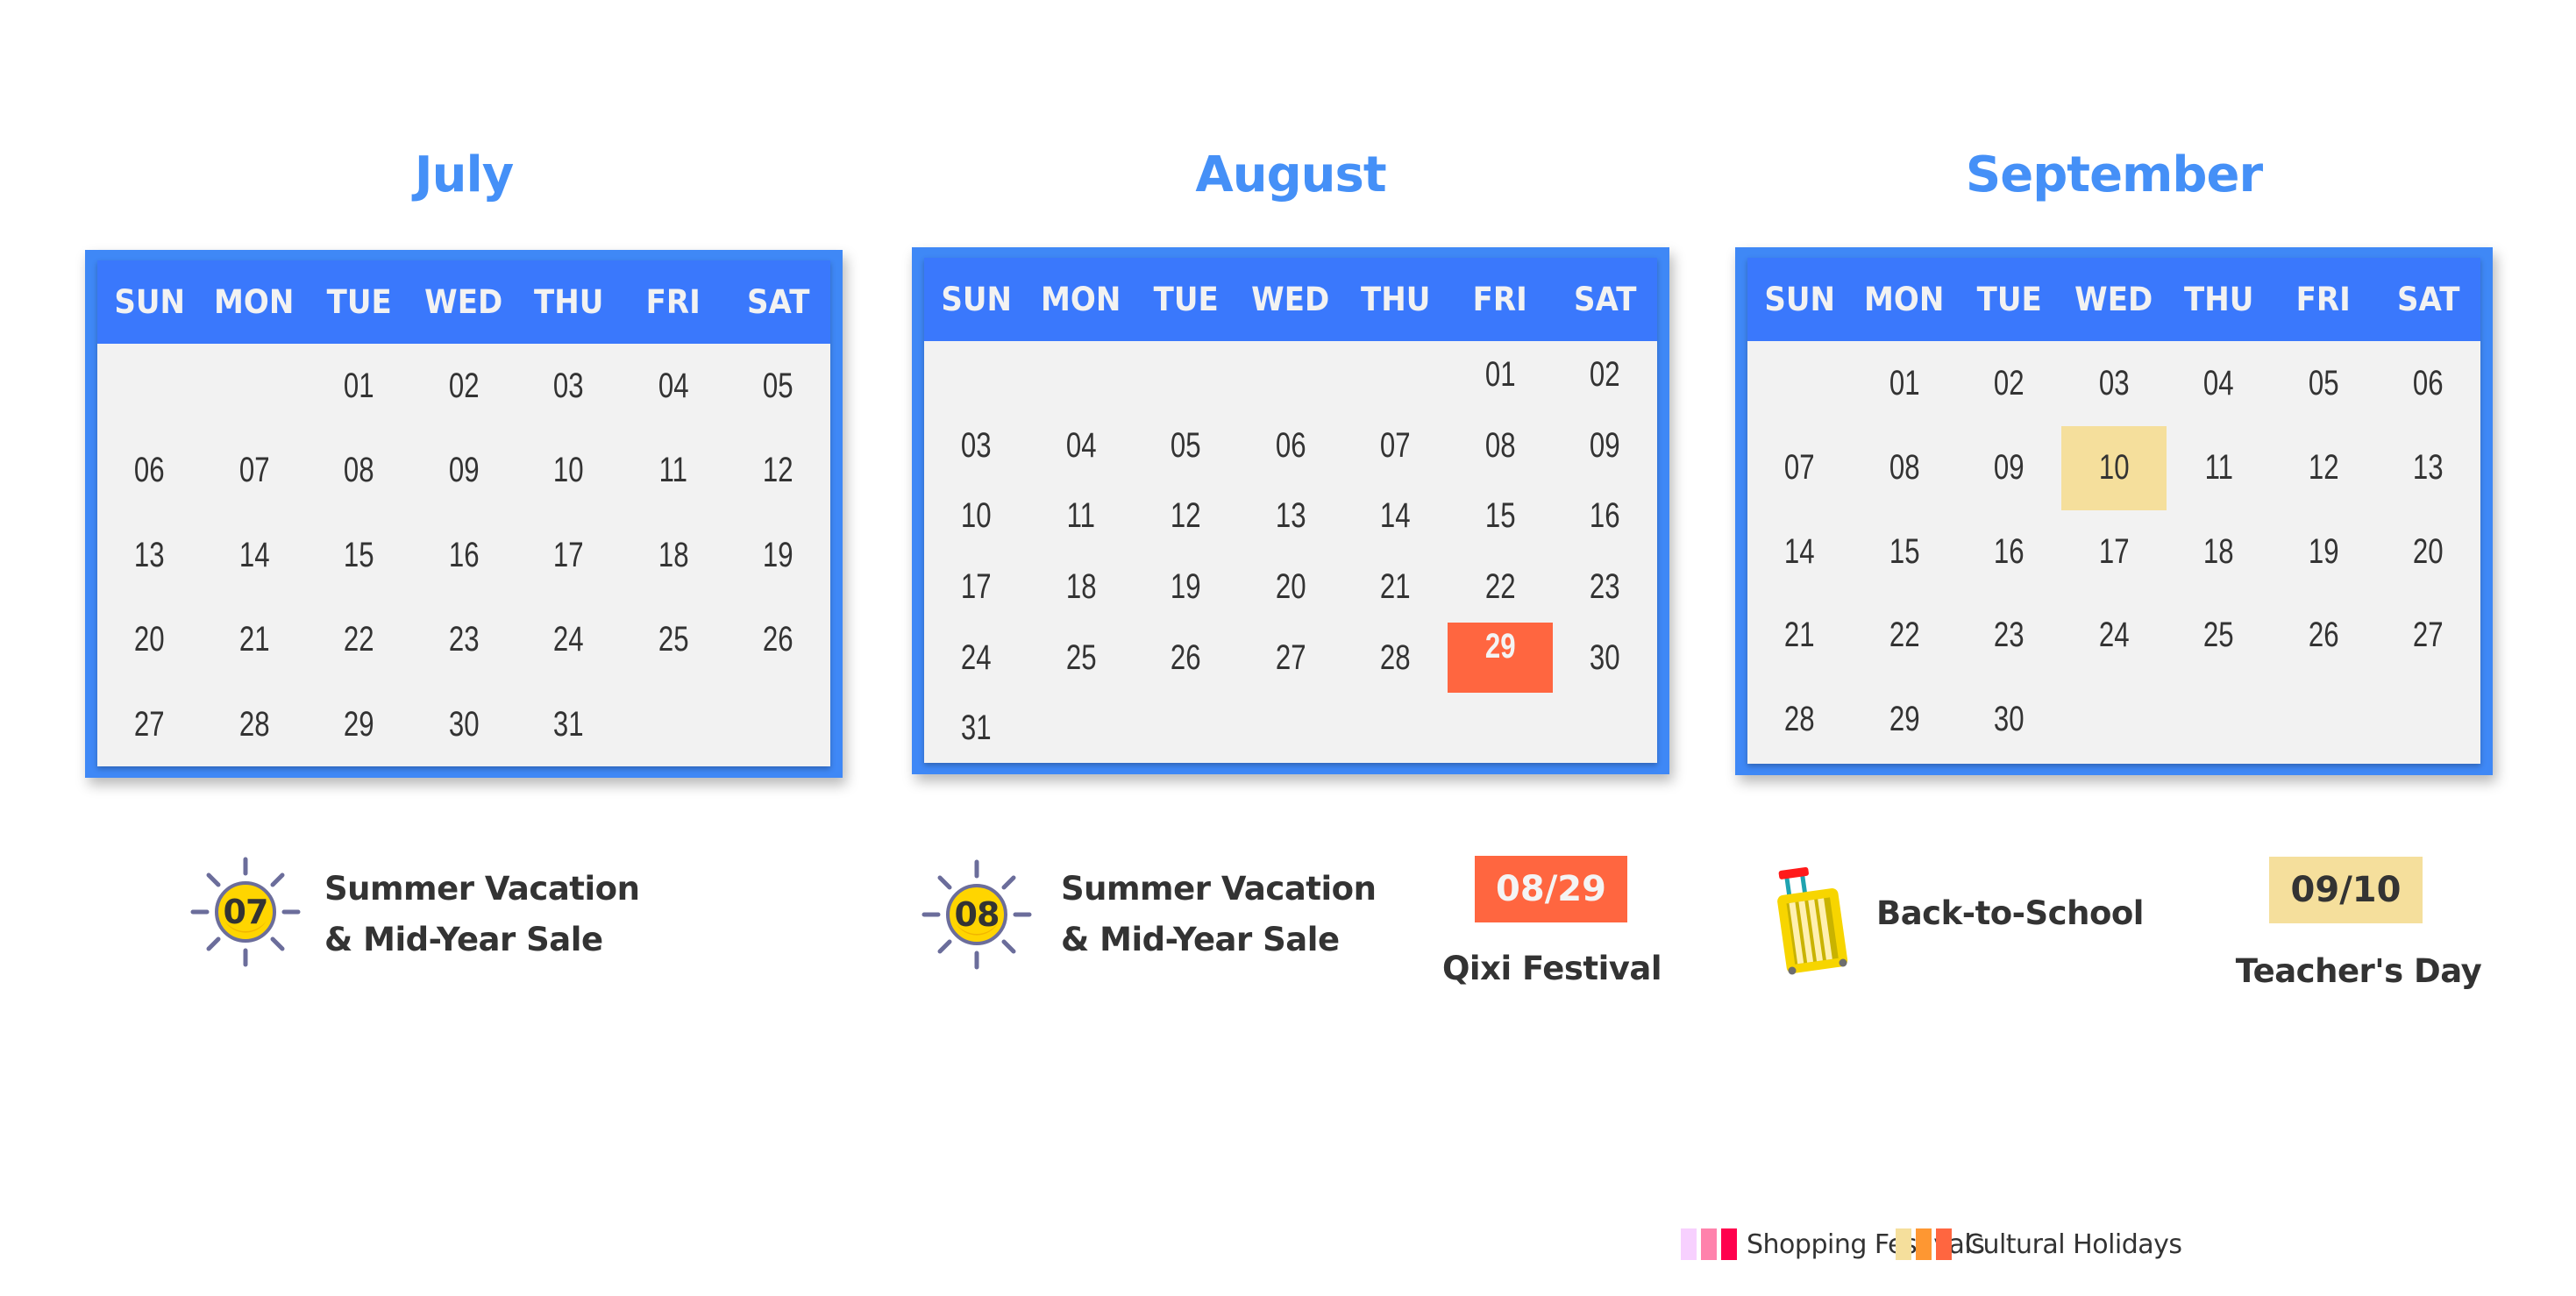 The width and height of the screenshot is (2576, 1296). I want to click on weekday-tue: TUE, so click(1186, 299).